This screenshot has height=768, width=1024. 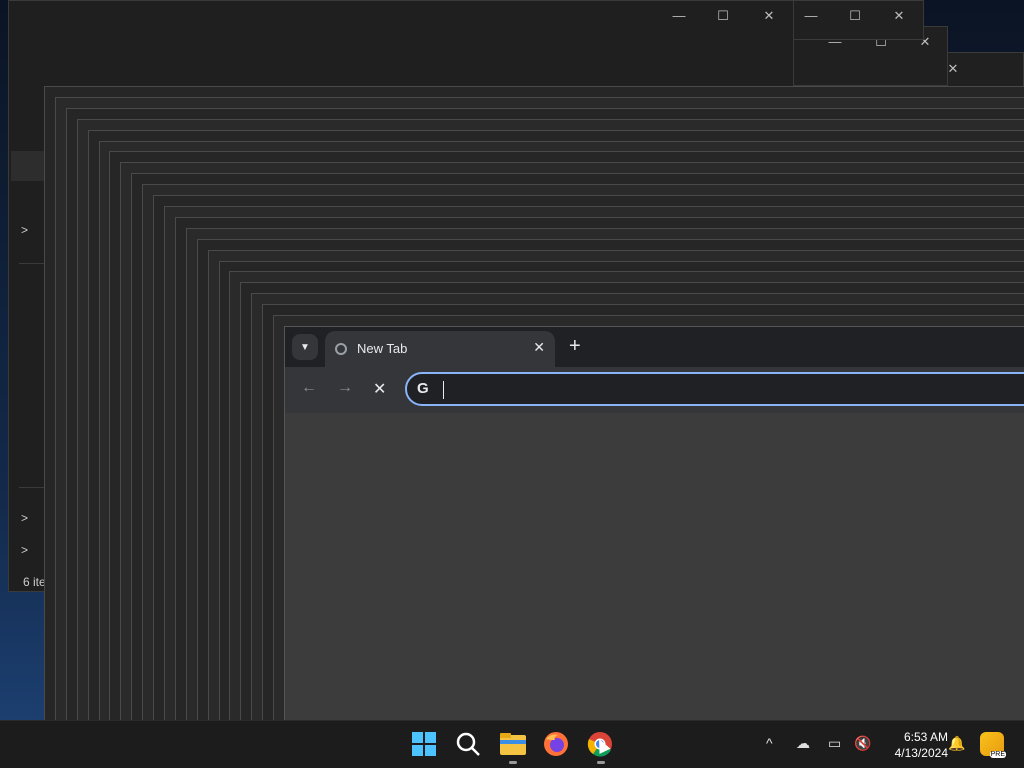 I want to click on item-count-status: 6 ite, so click(x=34, y=582).